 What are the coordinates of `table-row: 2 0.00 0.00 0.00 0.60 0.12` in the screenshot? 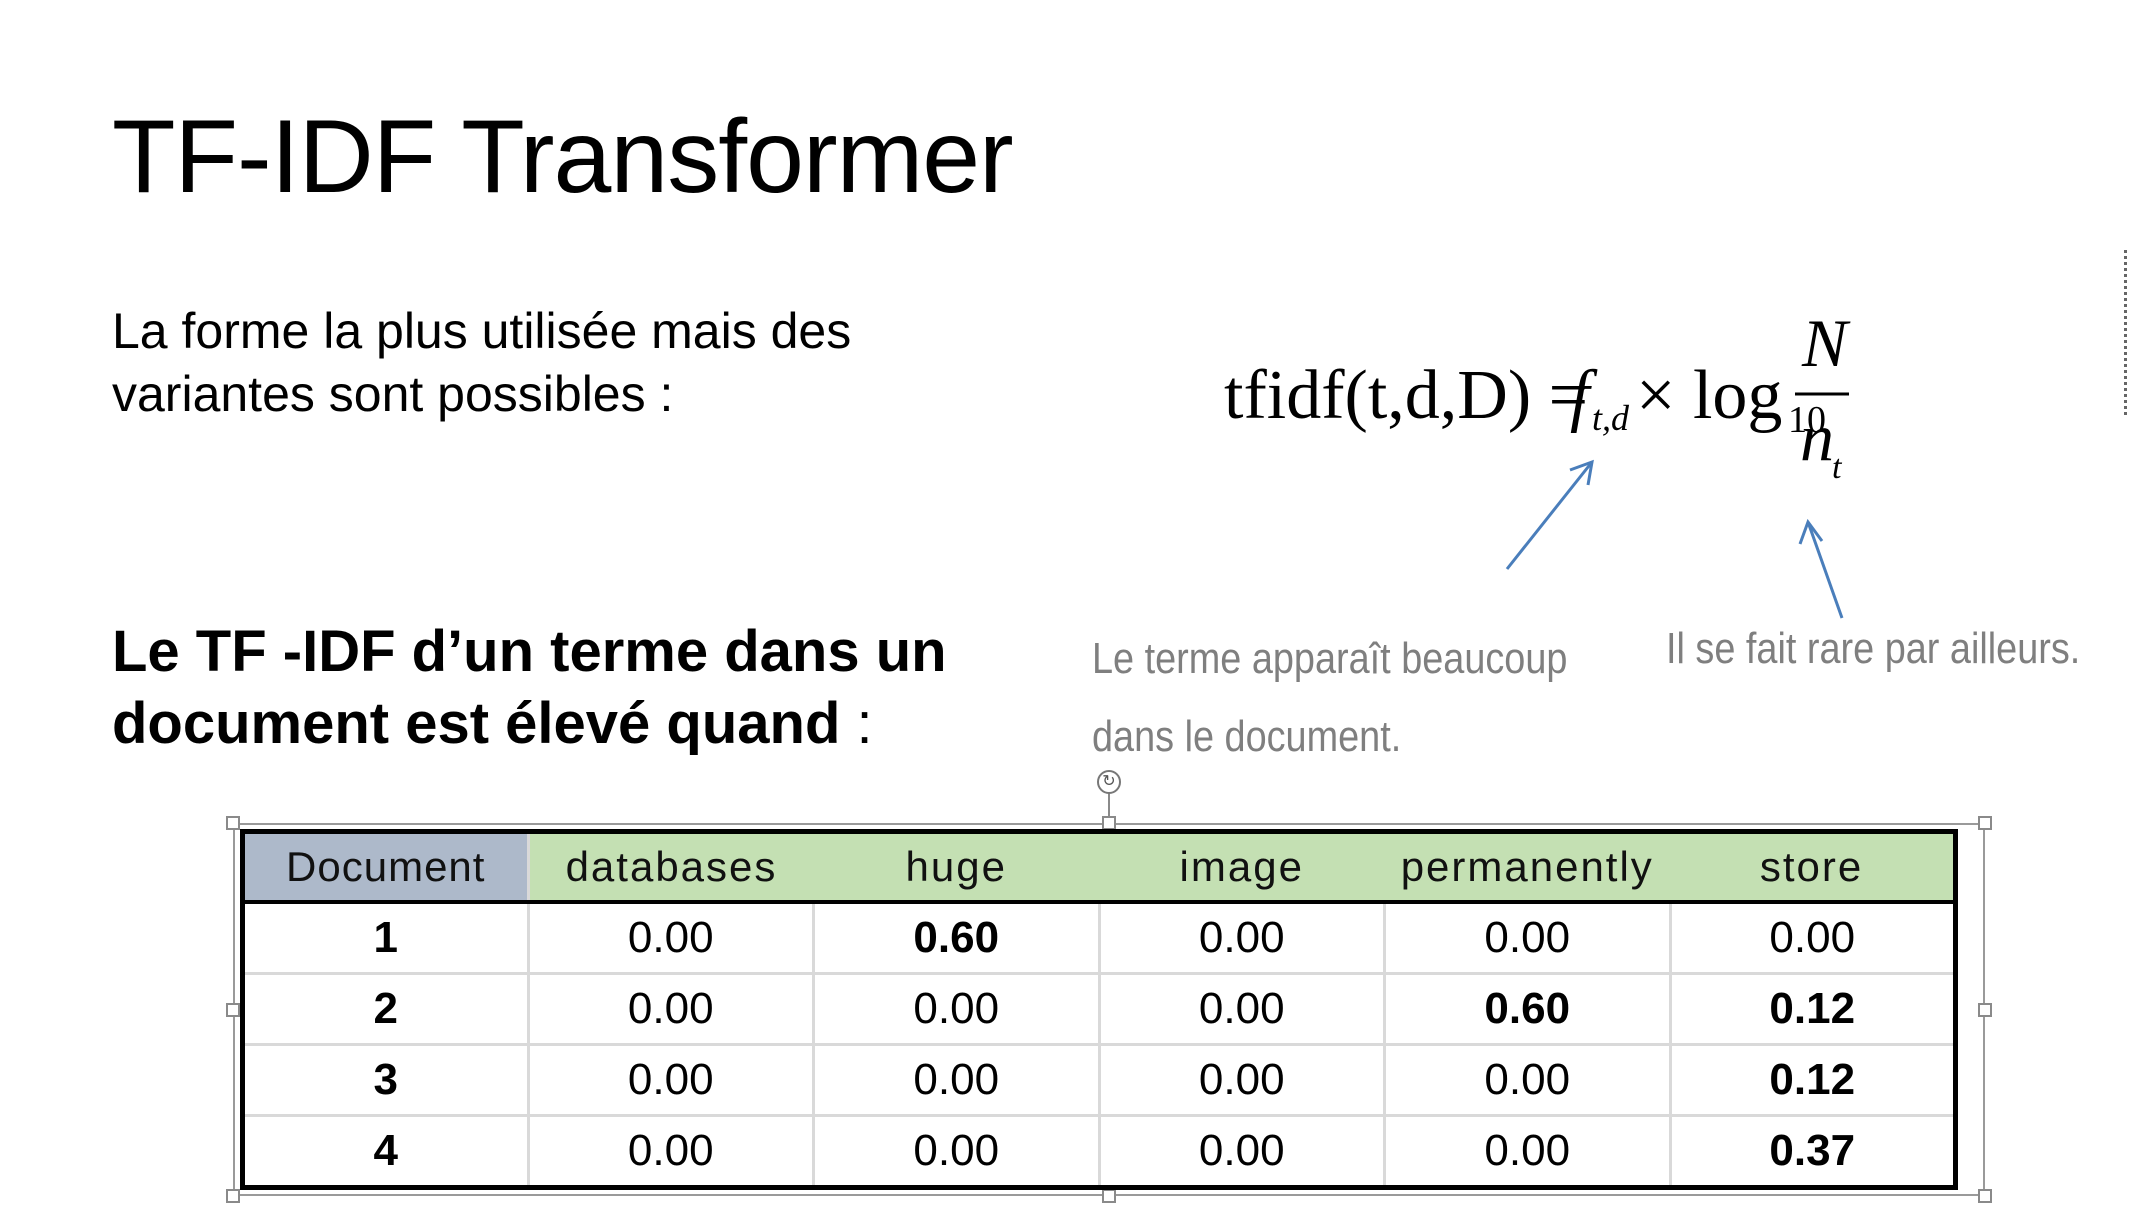 It's located at (1099, 1009).